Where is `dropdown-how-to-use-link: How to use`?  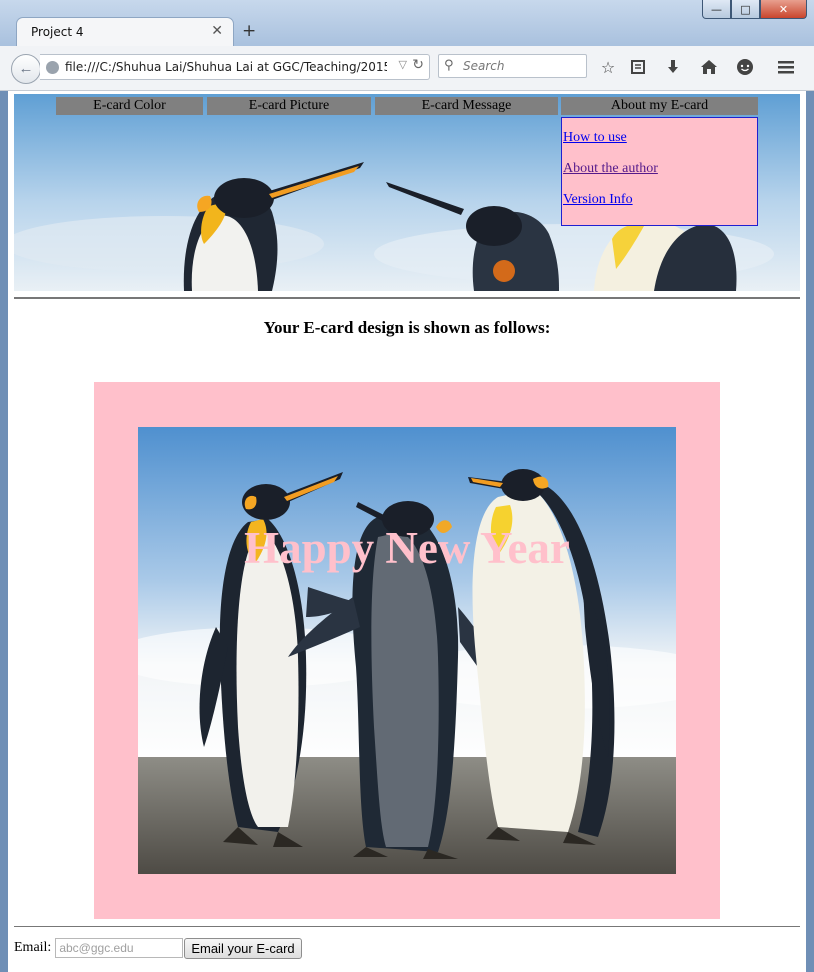
dropdown-how-to-use-link: How to use is located at coordinates (595, 138).